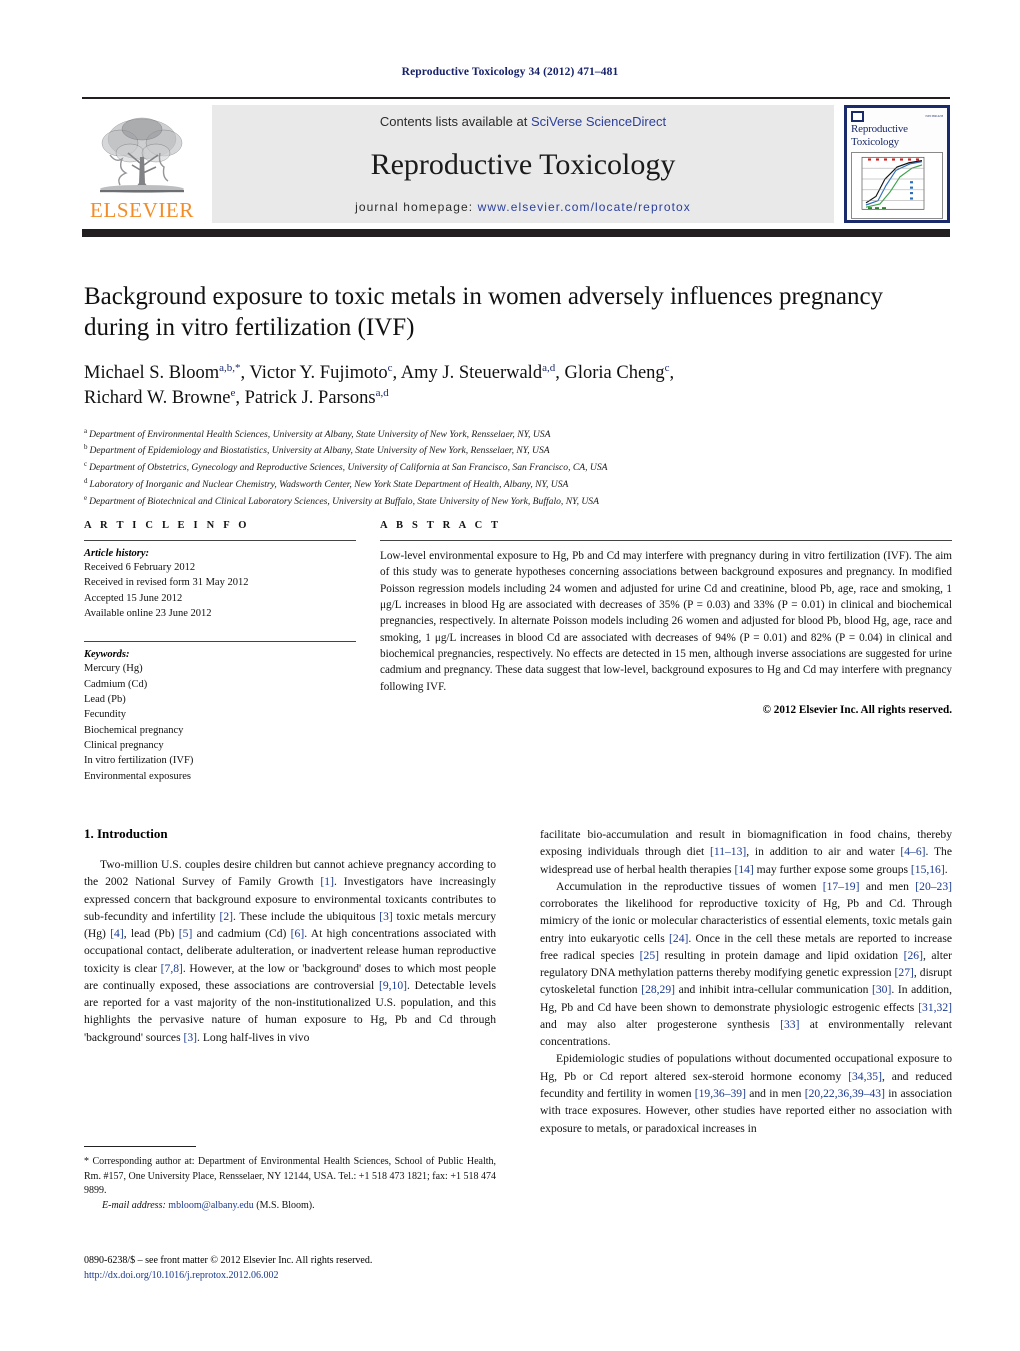  What do you see at coordinates (117, 553) in the screenshot?
I see `article-history-label: Article history:` at bounding box center [117, 553].